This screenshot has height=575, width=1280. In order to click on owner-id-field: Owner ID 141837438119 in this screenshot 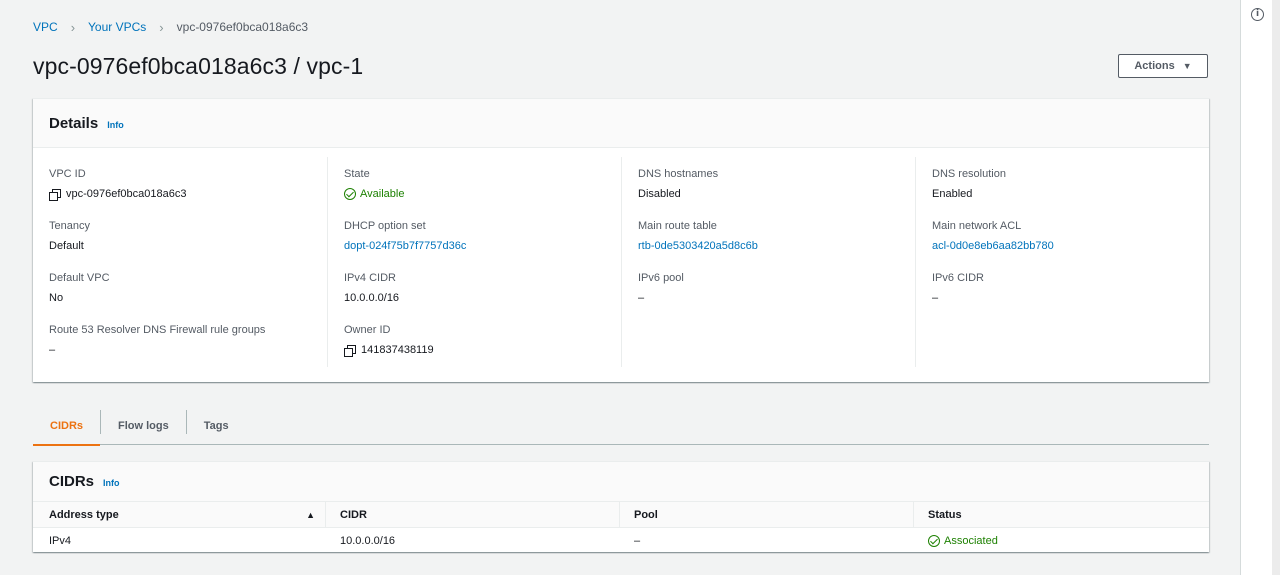, I will do `click(479, 340)`.